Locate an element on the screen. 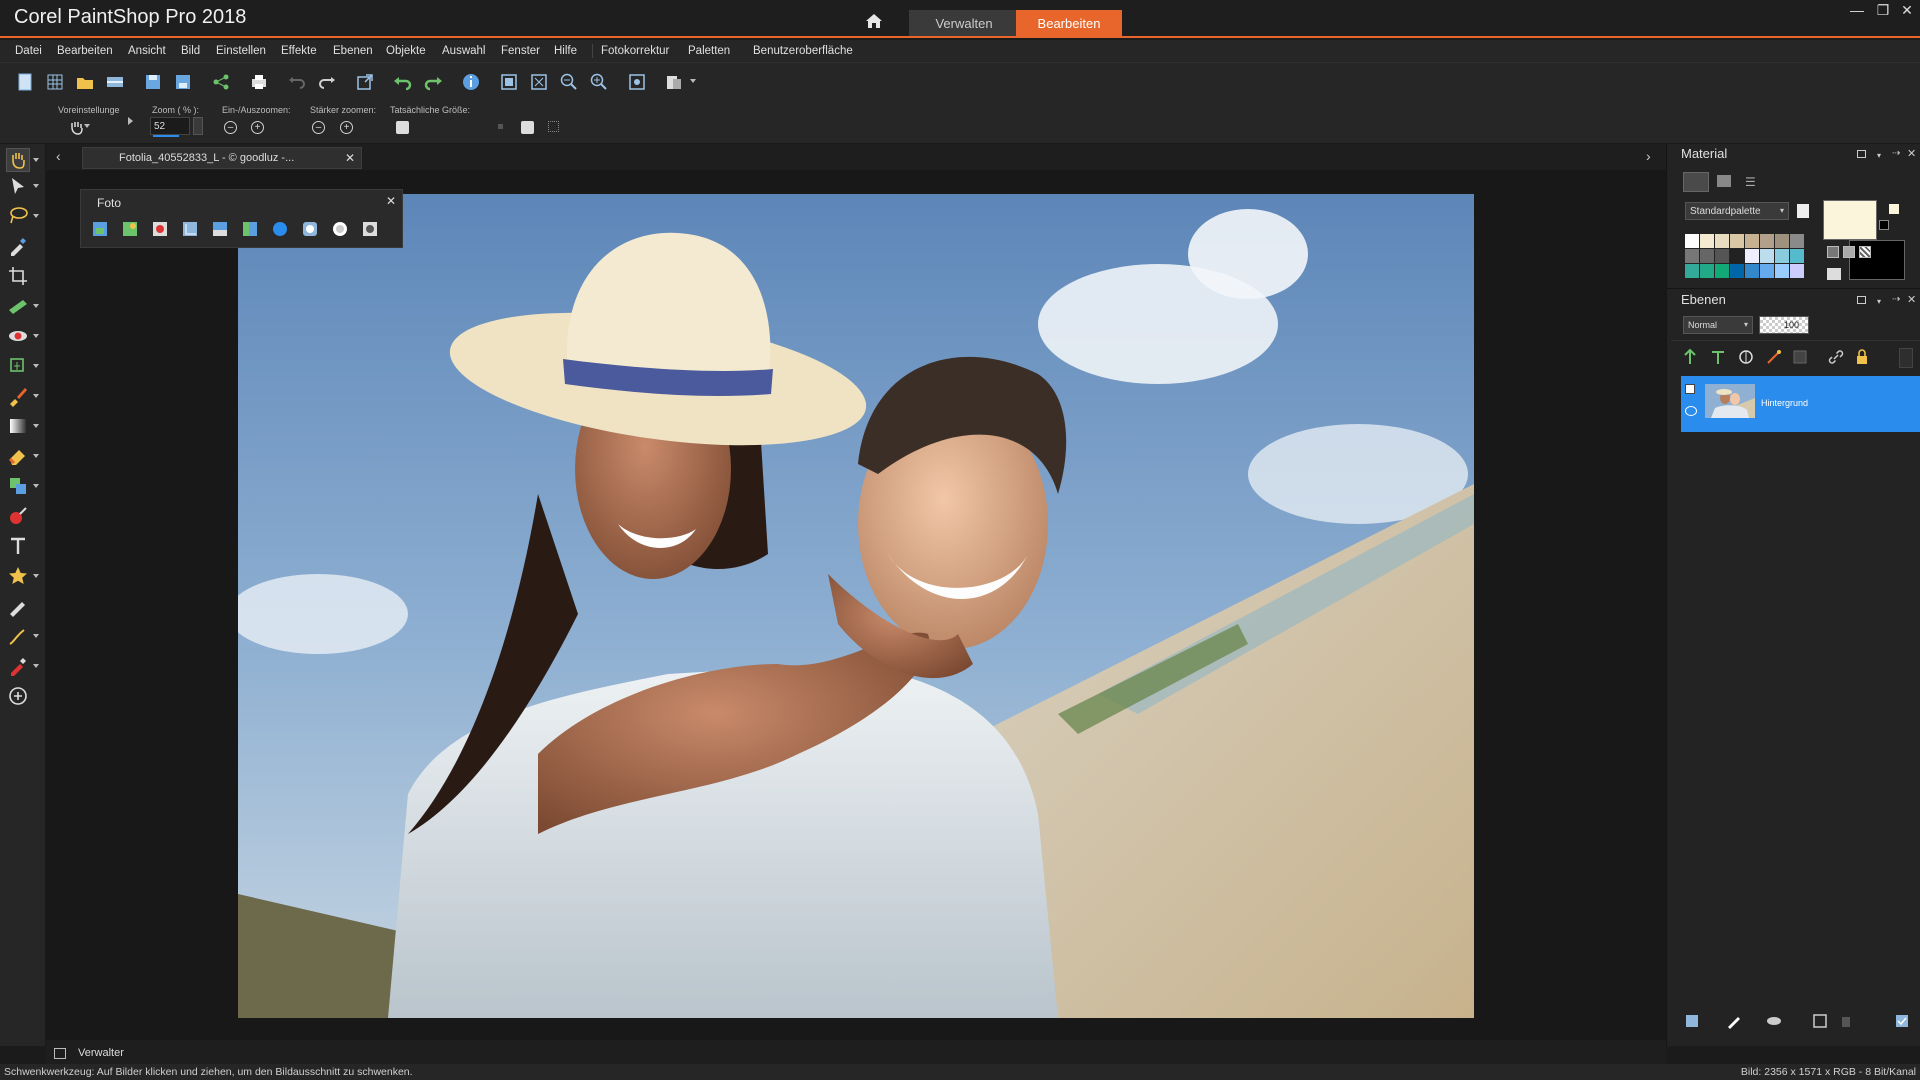 Image resolution: width=1920 pixels, height=1080 pixels. menu-bild: Bild is located at coordinates (190, 51).